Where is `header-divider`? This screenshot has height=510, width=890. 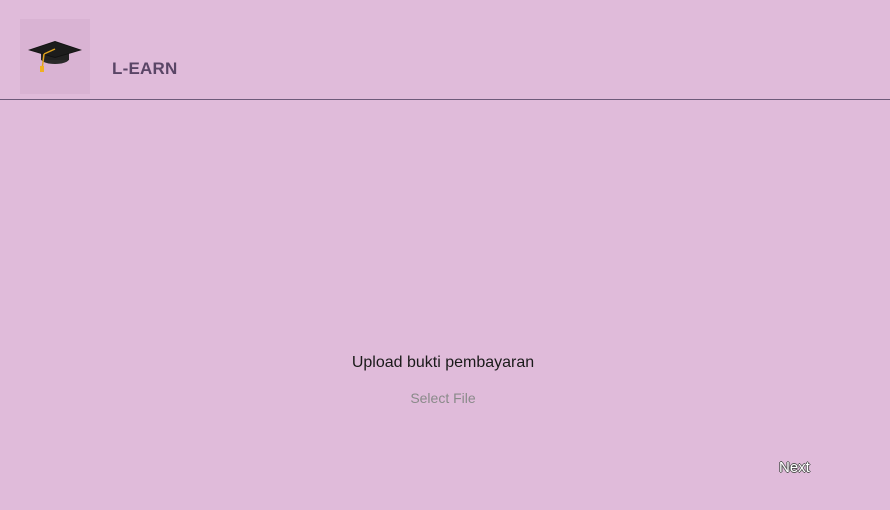 header-divider is located at coordinates (445, 99).